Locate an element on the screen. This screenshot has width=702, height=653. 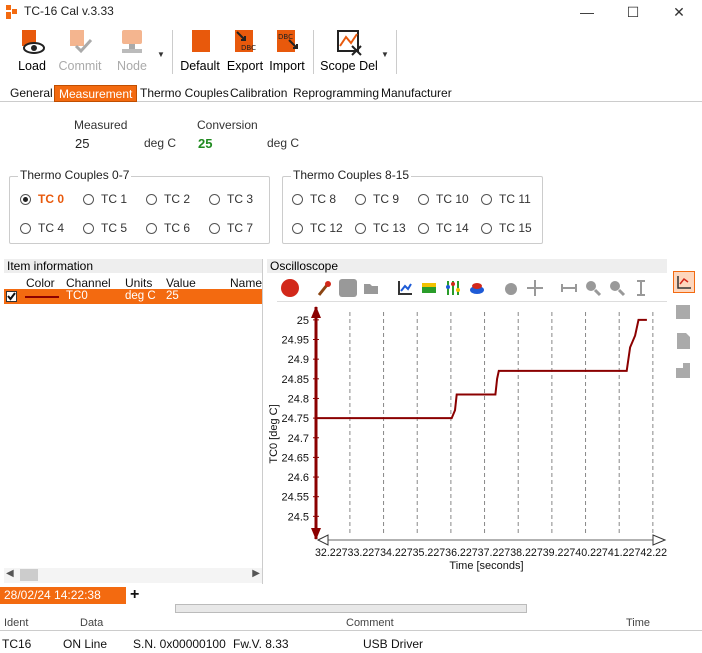
side-tool-3-icon is located at coordinates (684, 342).